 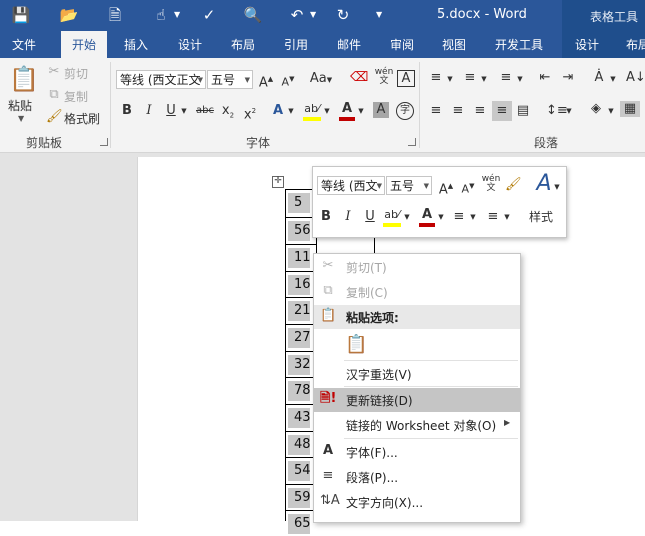 I want to click on tab-design: 设计, so click(x=190, y=44).